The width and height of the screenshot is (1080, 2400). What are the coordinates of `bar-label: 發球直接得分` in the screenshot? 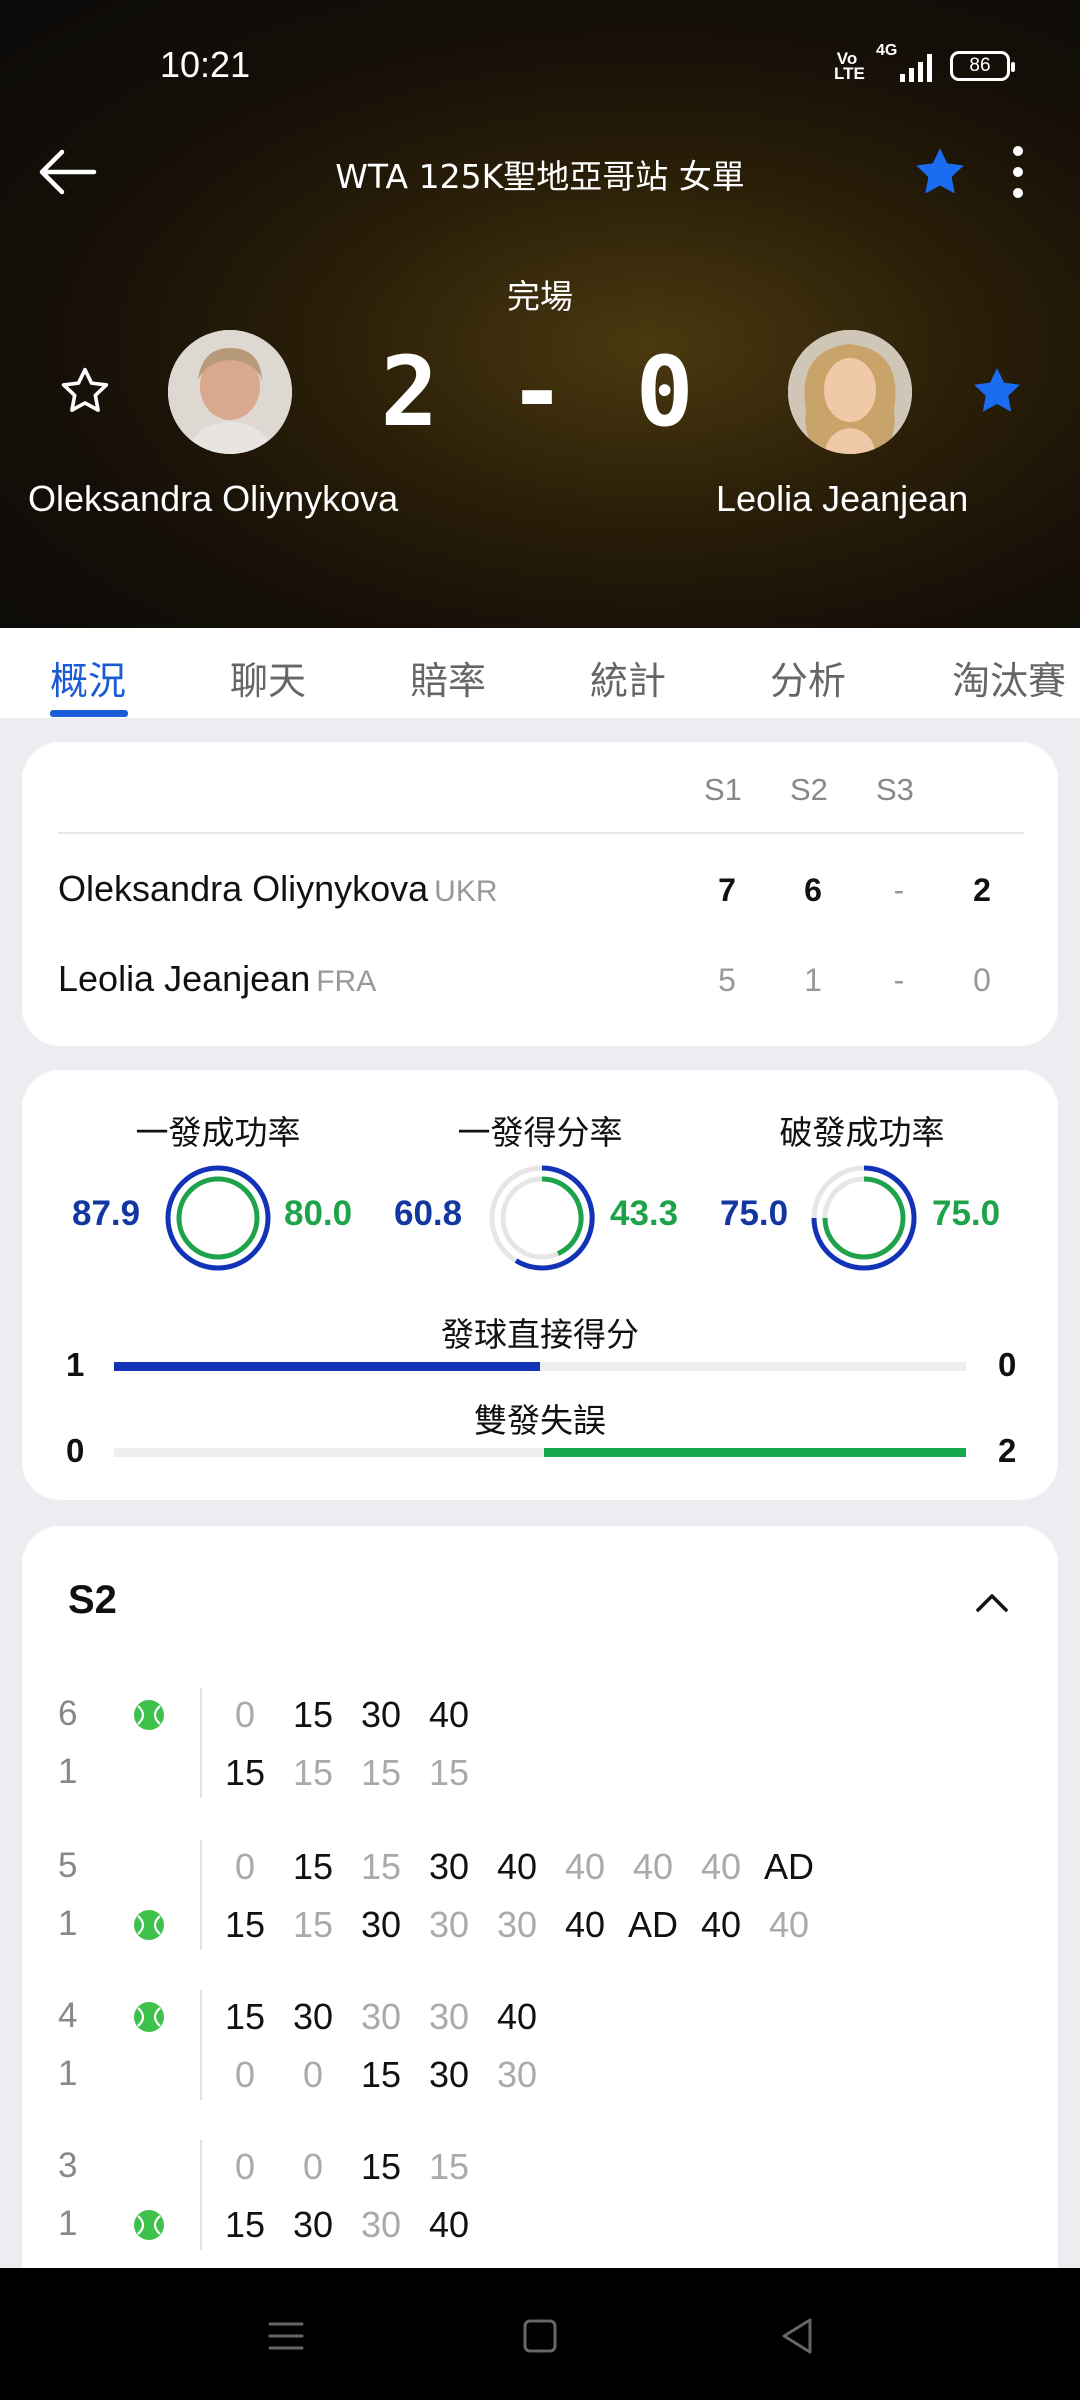 It's located at (540, 1334).